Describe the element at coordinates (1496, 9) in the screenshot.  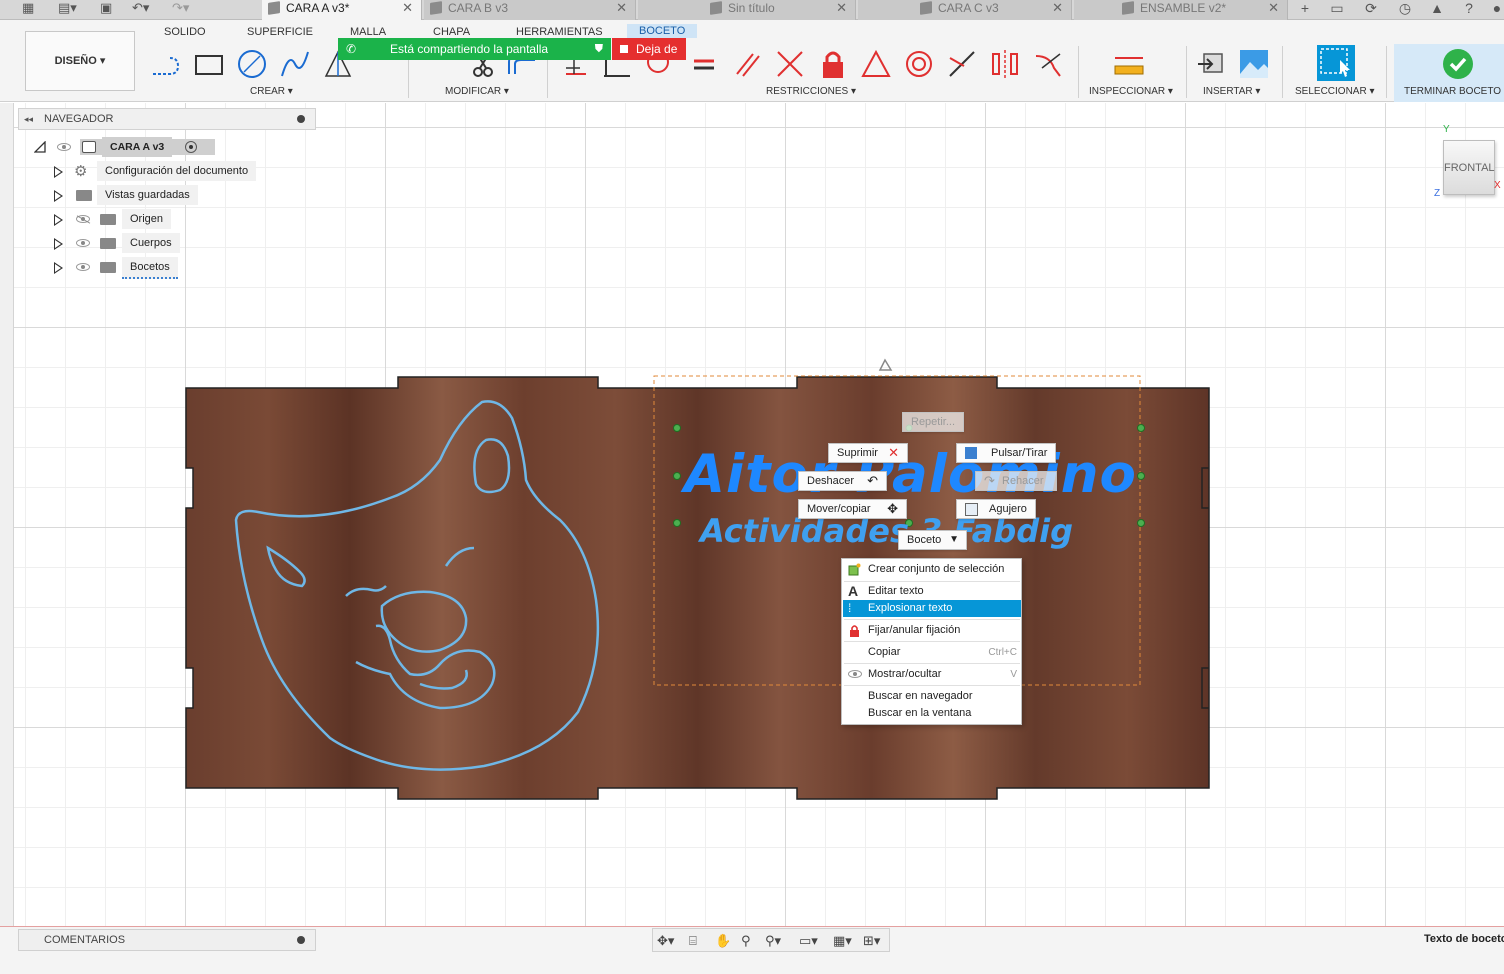
I see `account-icon: ●` at that location.